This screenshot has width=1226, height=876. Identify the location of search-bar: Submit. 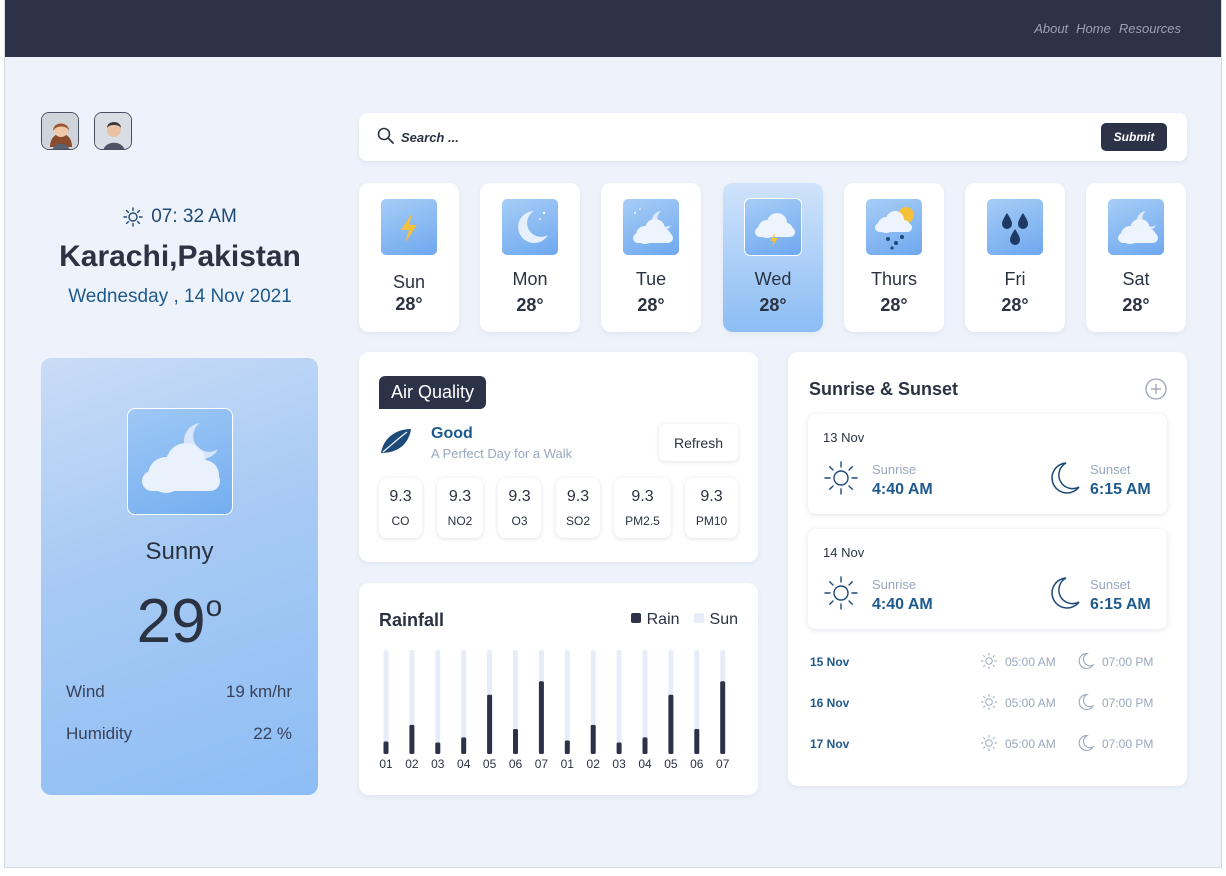
(773, 137).